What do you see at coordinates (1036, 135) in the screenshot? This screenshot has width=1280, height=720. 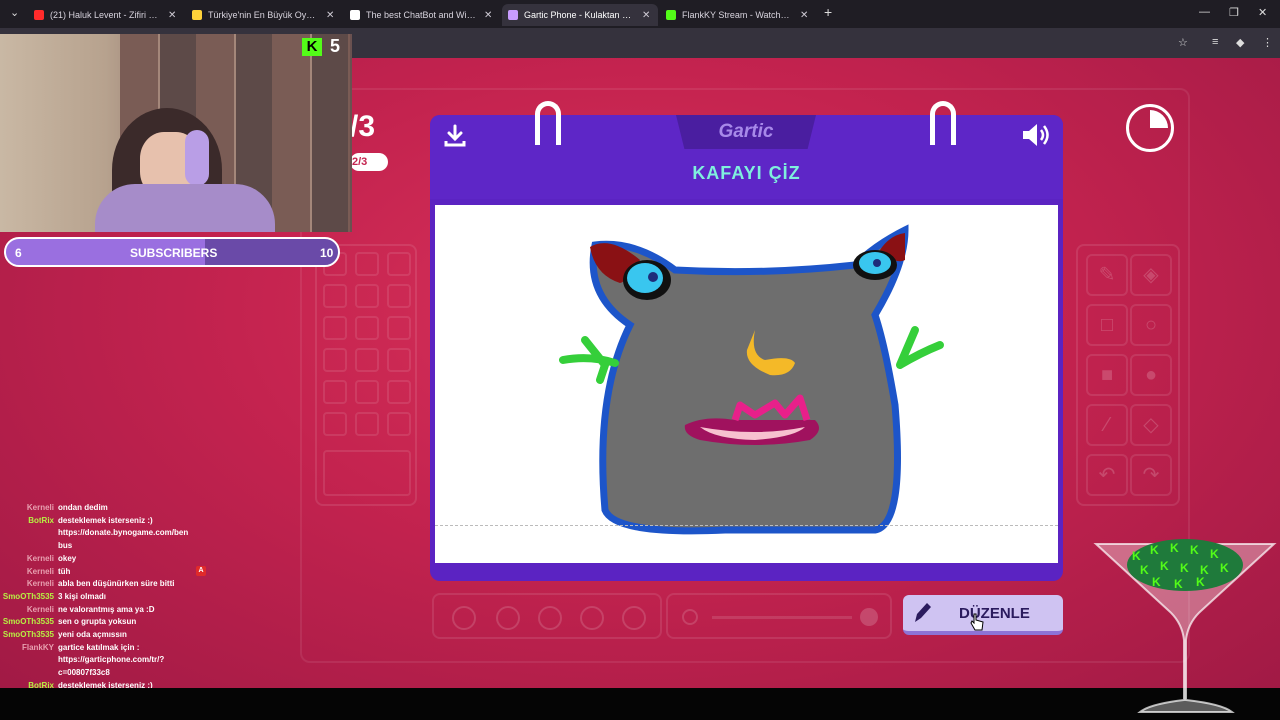 I see `speaker-icon` at bounding box center [1036, 135].